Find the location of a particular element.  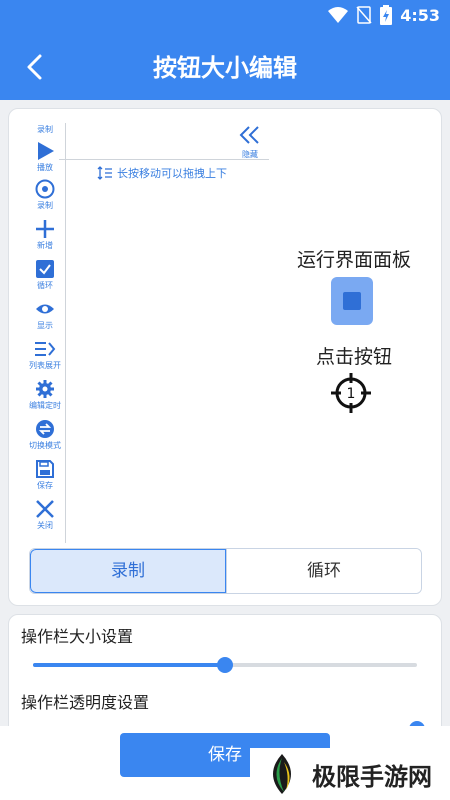

toolbar-item-list-expand: 列表展开 is located at coordinates (45, 355).